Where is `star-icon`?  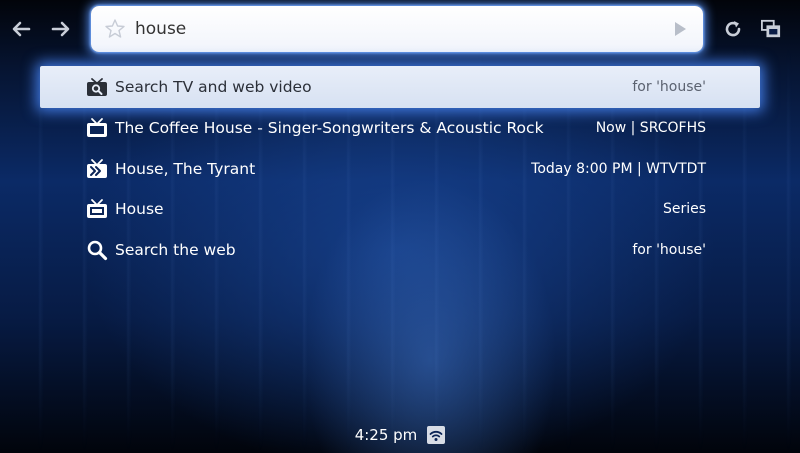 star-icon is located at coordinates (115, 29).